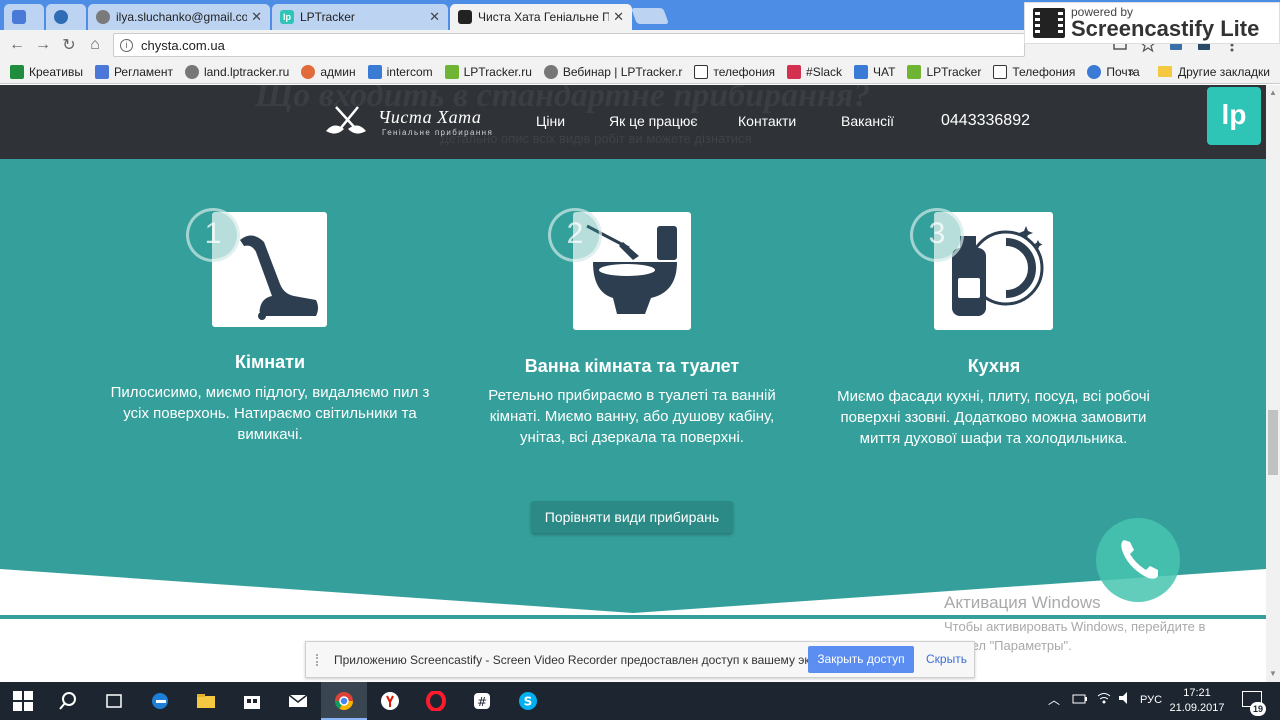 The height and width of the screenshot is (720, 1280). What do you see at coordinates (390, 701) in the screenshot?
I see `yandex-browser-icon` at bounding box center [390, 701].